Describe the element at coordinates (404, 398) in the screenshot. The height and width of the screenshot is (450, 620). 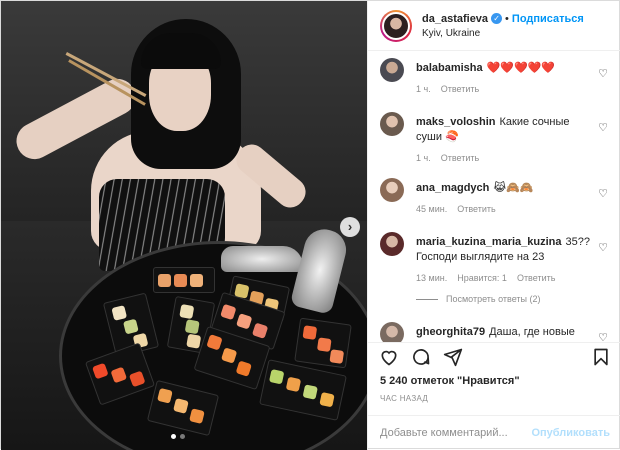
I see `post-timestamp: ЧАС НАЗАД` at that location.